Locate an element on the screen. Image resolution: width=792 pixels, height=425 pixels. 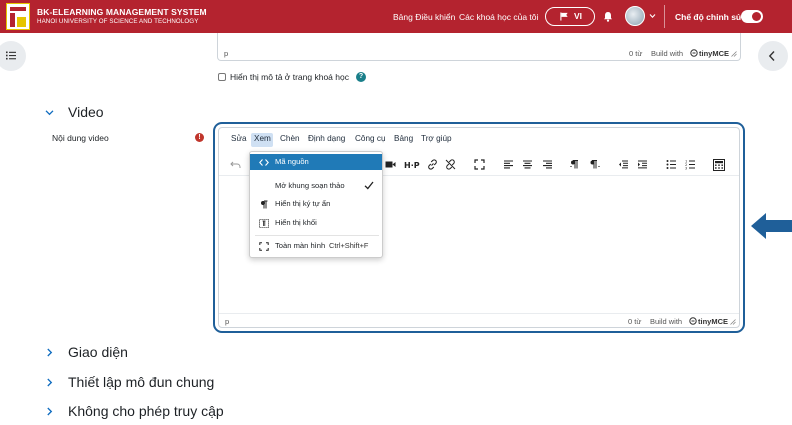
resize-handle-icon is located at coordinates (734, 54).